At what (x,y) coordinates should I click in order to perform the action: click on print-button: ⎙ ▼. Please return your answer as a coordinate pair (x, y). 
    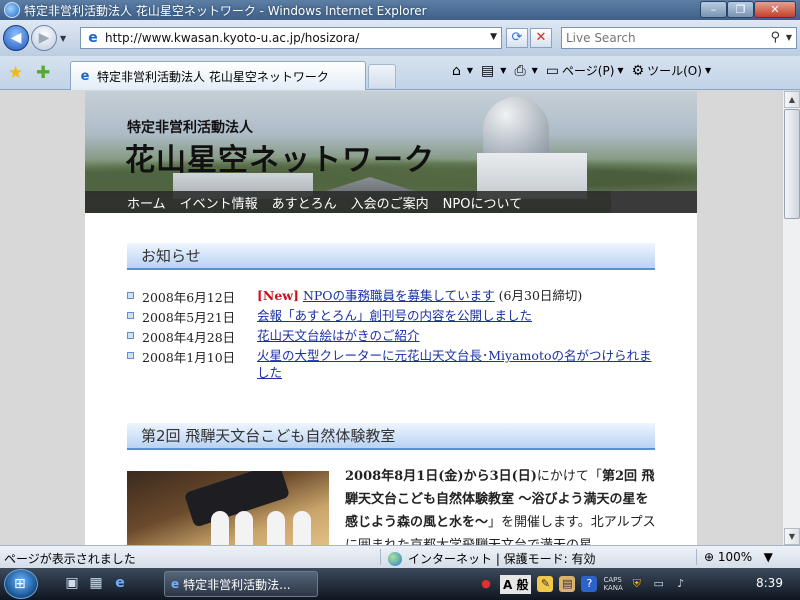
    Looking at the image, I should click on (525, 71).